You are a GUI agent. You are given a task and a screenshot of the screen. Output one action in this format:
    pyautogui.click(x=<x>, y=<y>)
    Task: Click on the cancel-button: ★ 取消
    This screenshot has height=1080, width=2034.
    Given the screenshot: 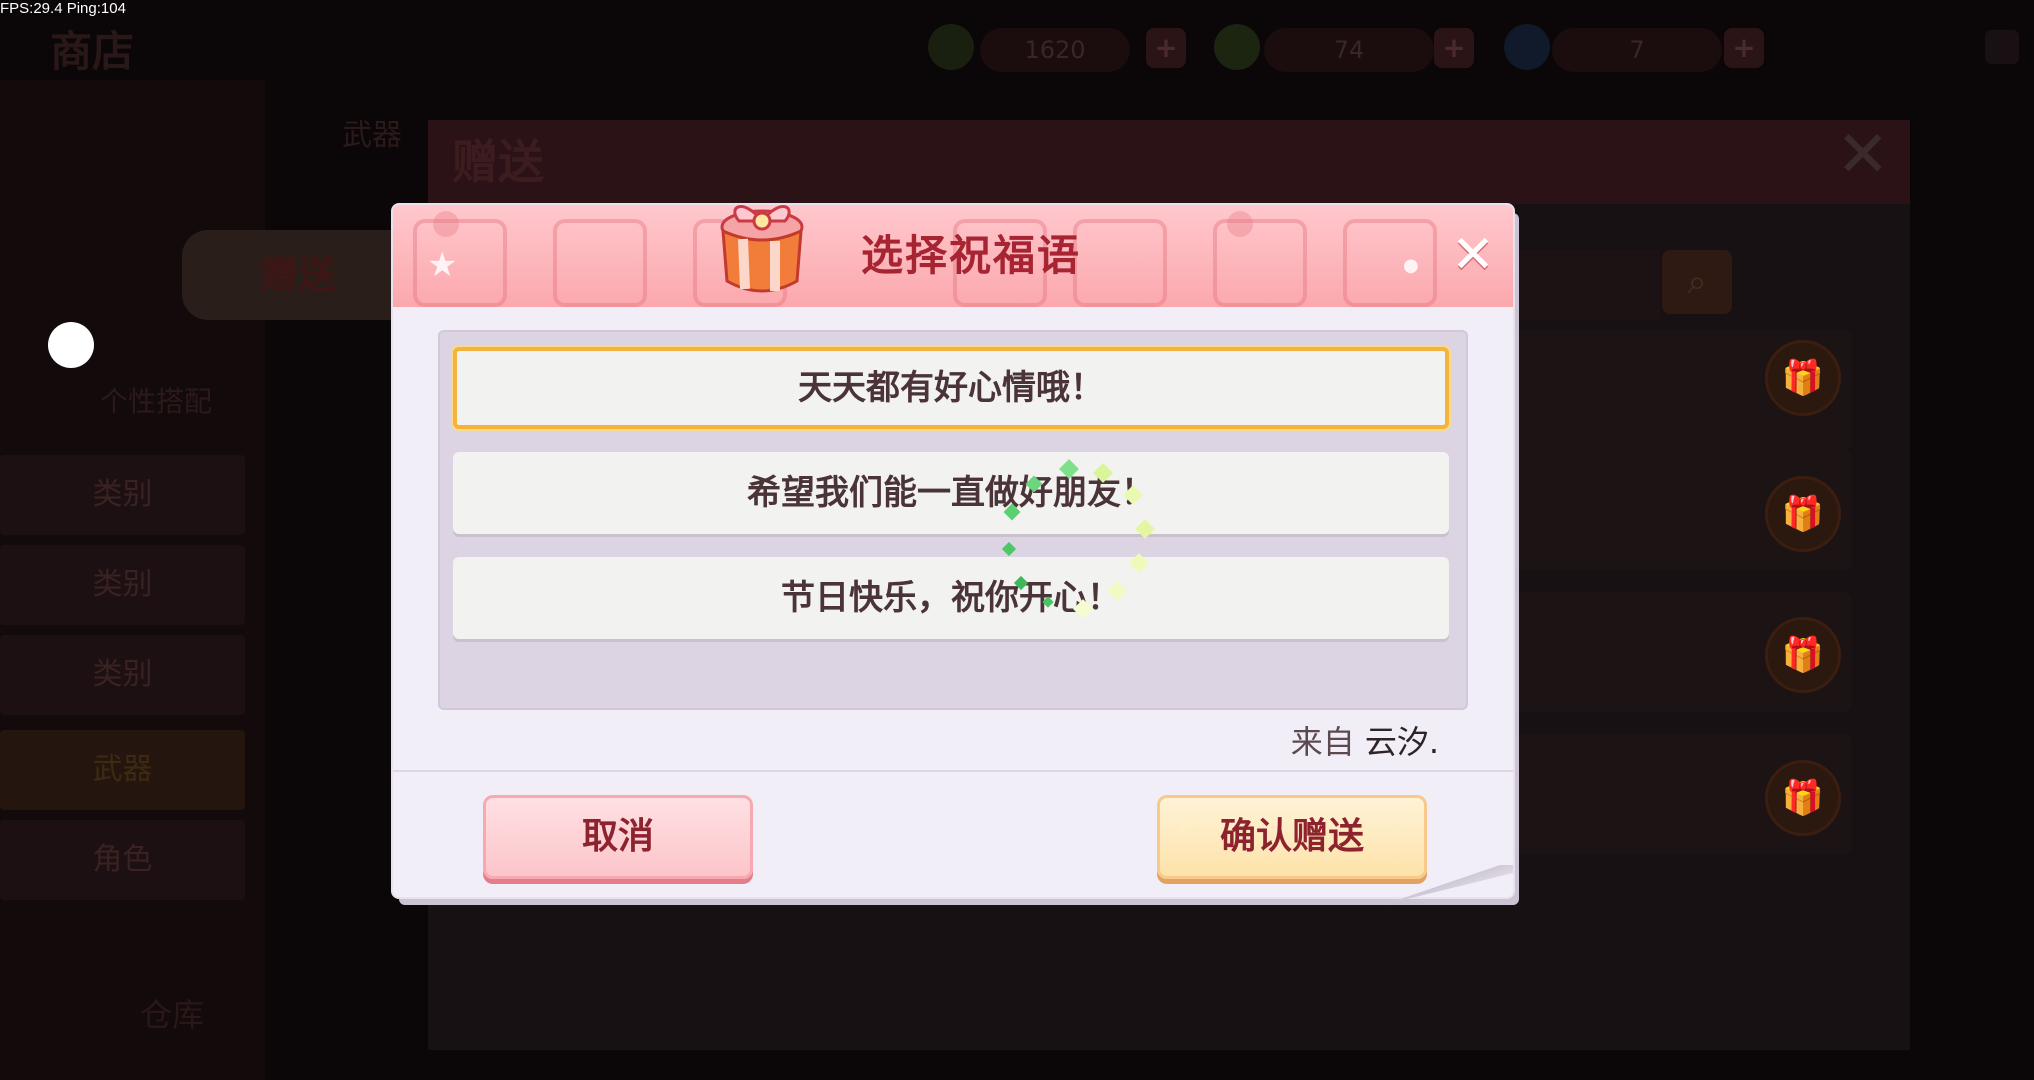 What is the action you would take?
    pyautogui.click(x=618, y=837)
    